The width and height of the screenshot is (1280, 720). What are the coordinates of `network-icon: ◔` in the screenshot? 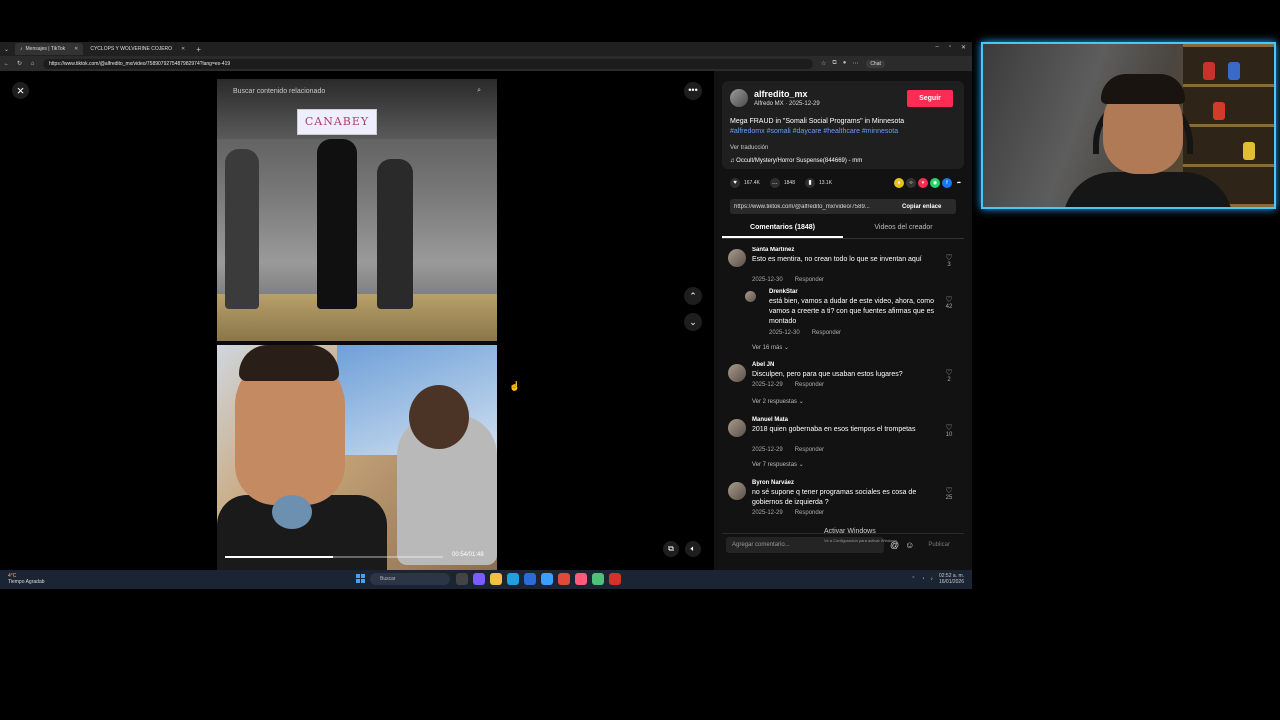 It's located at (922, 579).